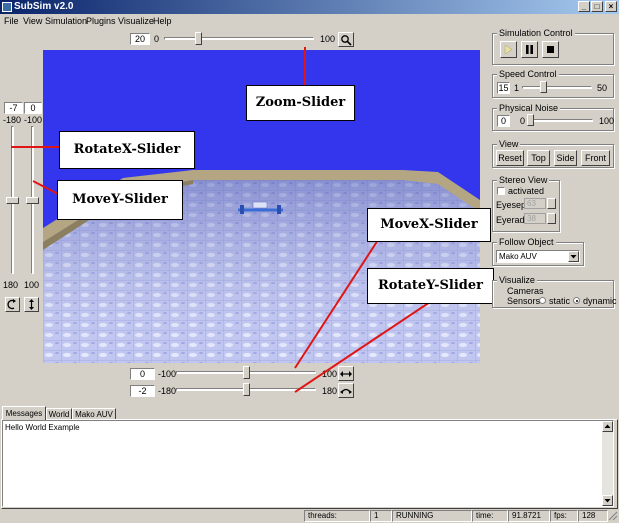  Describe the element at coordinates (501, 191) in the screenshot. I see `stereo-activated-checkbox` at that location.